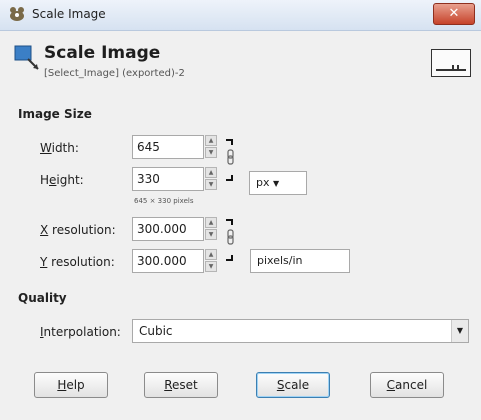 This screenshot has width=481, height=420. Describe the element at coordinates (211, 266) in the screenshot. I see `y-resolution-decrement-button: ▼` at that location.